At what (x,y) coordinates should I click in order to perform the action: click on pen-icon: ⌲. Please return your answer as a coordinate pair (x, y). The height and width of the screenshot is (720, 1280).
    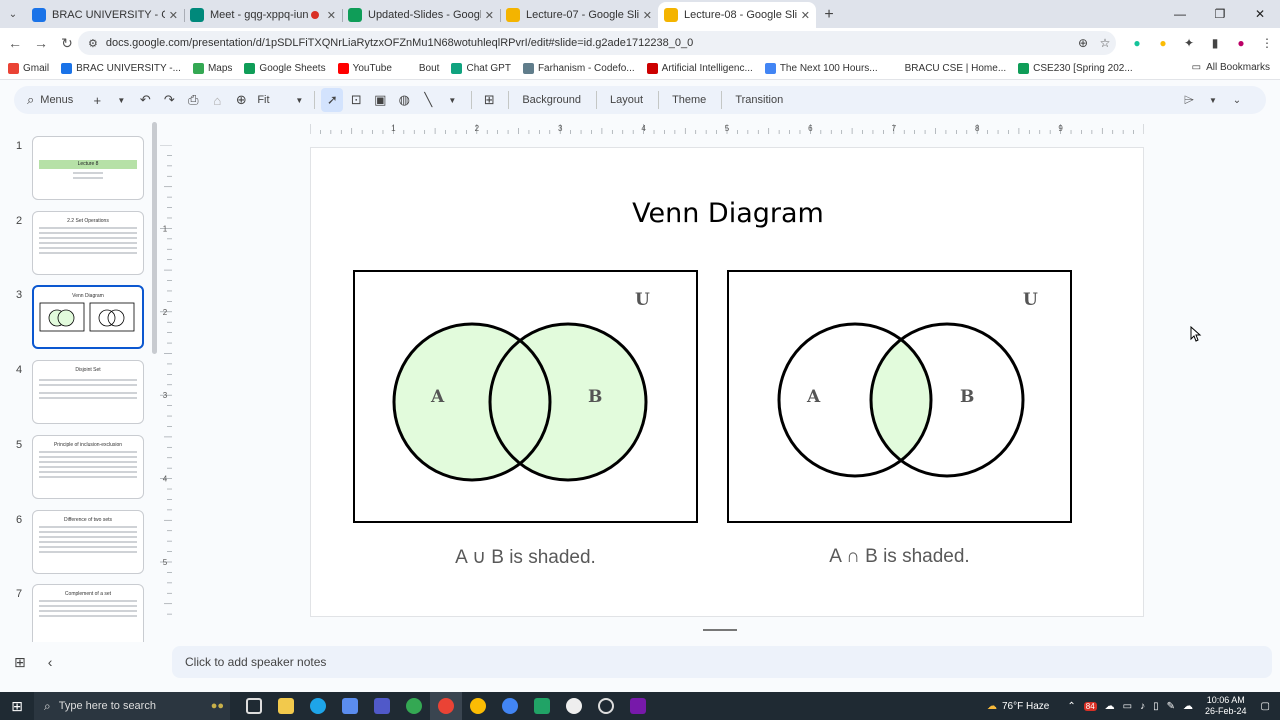
    Looking at the image, I should click on (1189, 100).